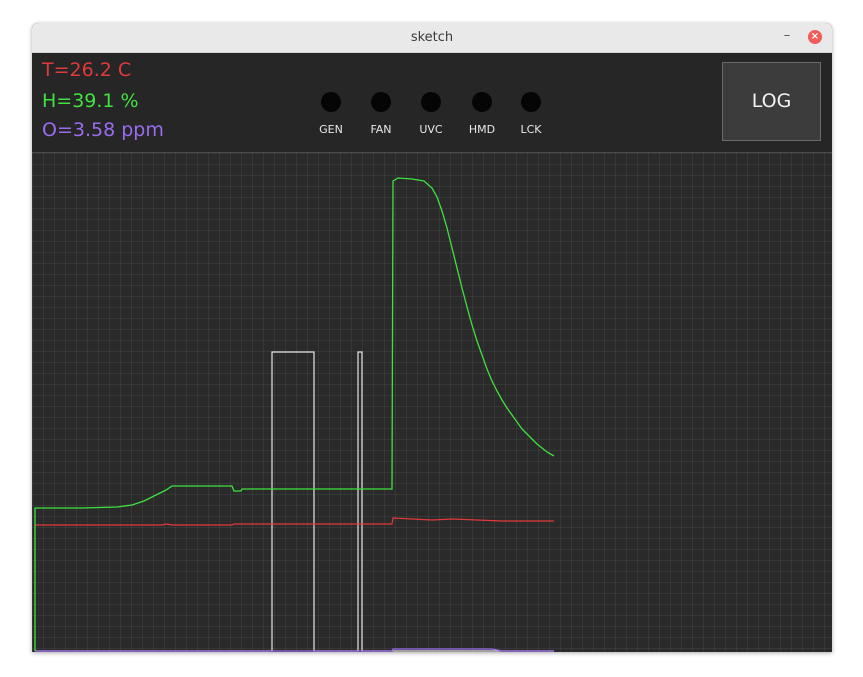 The height and width of the screenshot is (677, 863). I want to click on indicator-lck: LCK, so click(531, 114).